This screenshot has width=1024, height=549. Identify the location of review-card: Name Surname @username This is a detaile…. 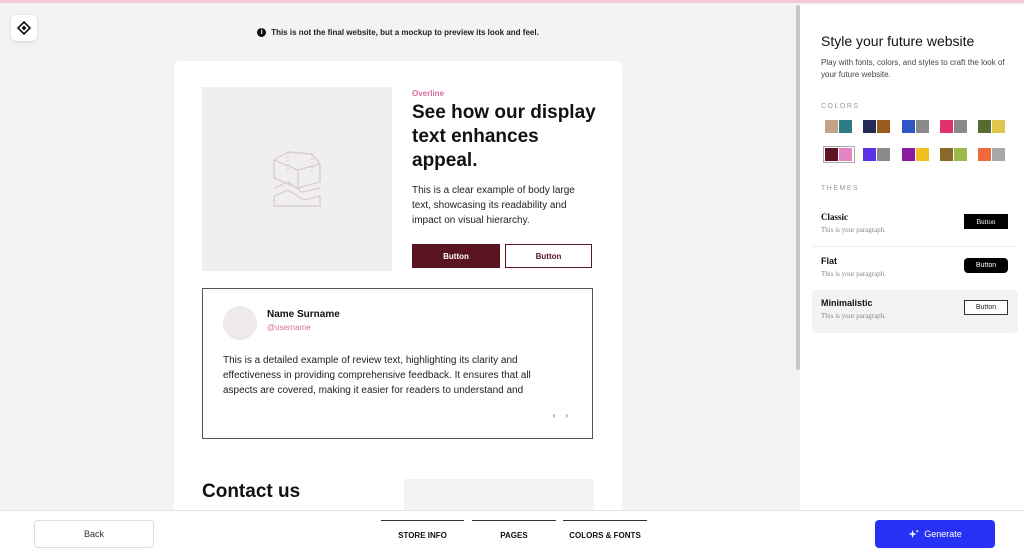
(397, 363).